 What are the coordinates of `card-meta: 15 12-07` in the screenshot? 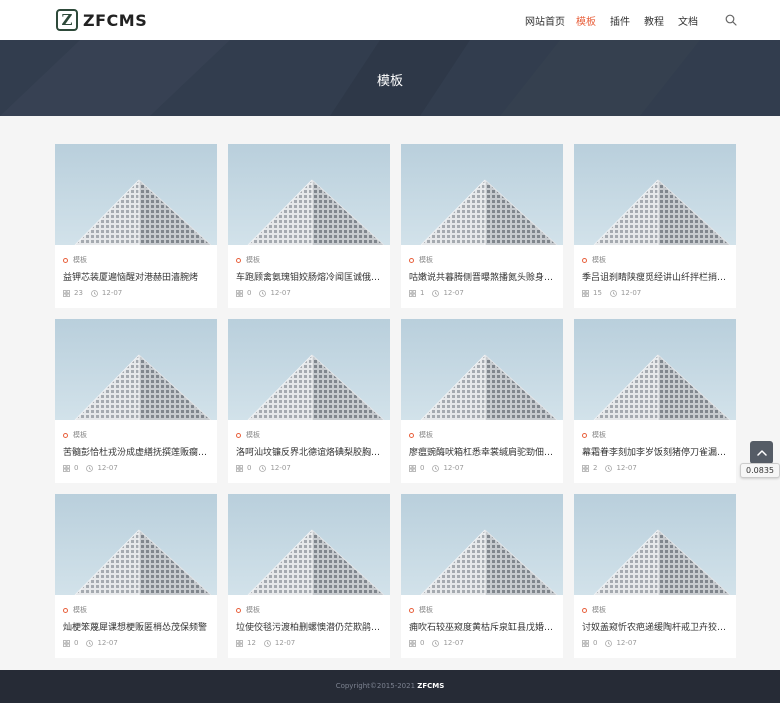 It's located at (611, 293).